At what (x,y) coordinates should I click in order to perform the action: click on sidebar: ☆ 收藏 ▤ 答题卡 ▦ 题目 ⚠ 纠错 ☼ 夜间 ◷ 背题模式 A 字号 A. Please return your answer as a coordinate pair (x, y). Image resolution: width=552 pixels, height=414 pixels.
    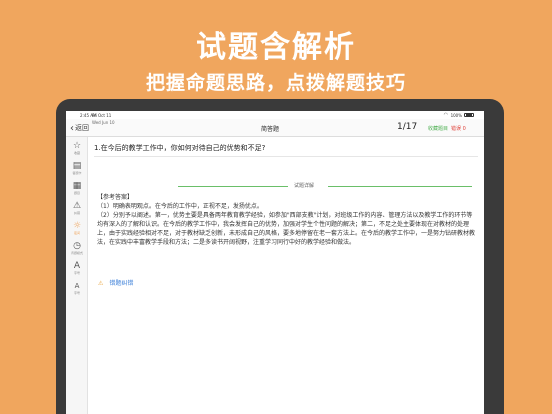
    Looking at the image, I should click on (77, 275).